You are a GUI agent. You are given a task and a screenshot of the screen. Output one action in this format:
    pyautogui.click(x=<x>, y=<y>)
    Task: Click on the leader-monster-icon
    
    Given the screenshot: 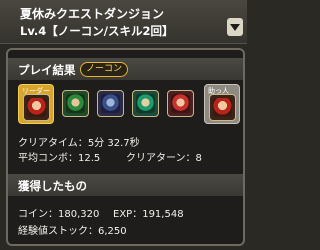 What is the action you would take?
    pyautogui.click(x=36, y=107)
    